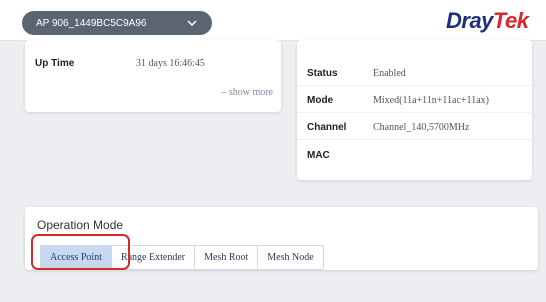  Describe the element at coordinates (320, 100) in the screenshot. I see `mode-label: Mode` at that location.